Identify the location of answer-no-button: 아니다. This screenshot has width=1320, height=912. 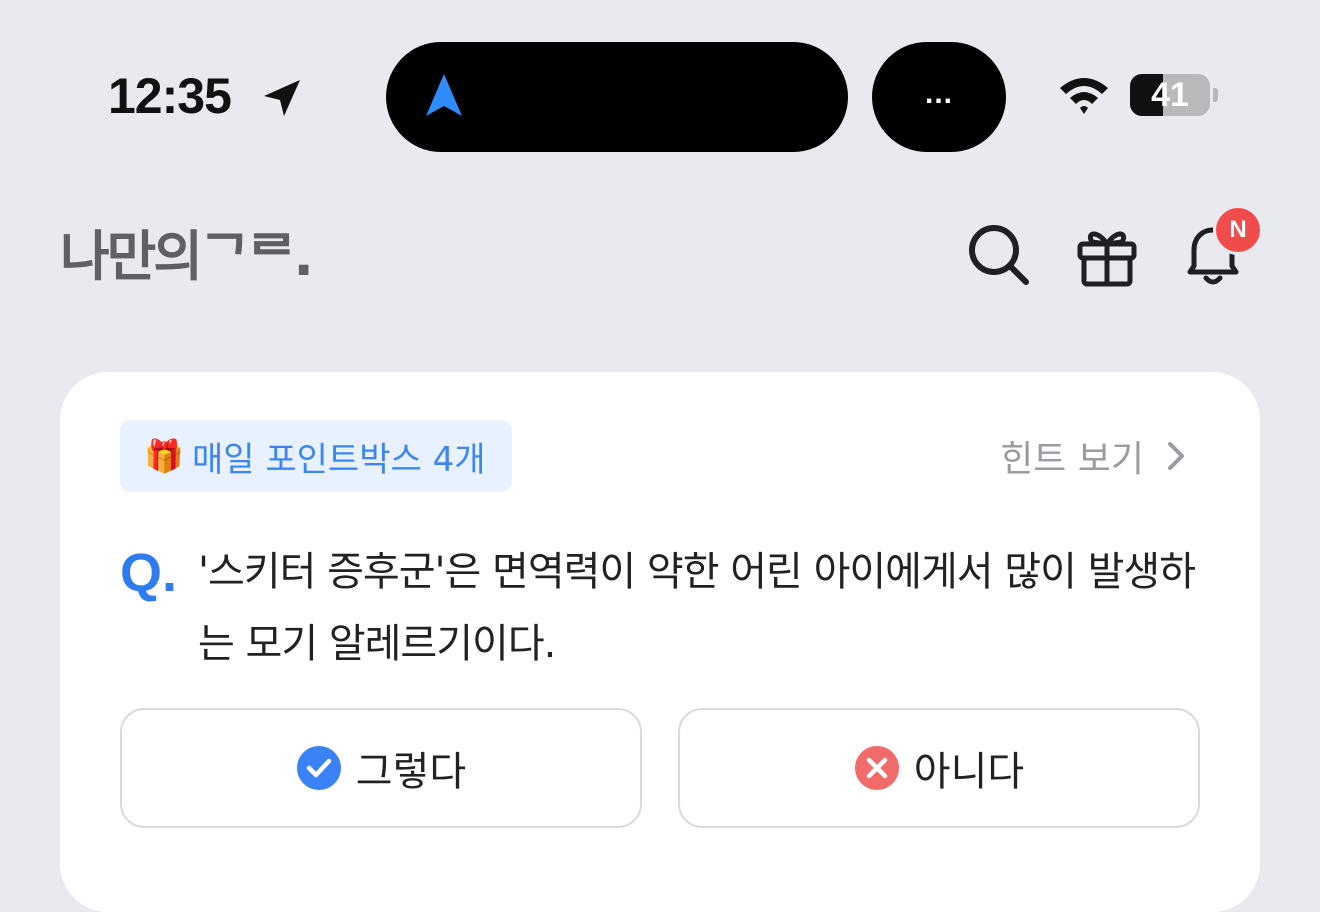
(939, 768).